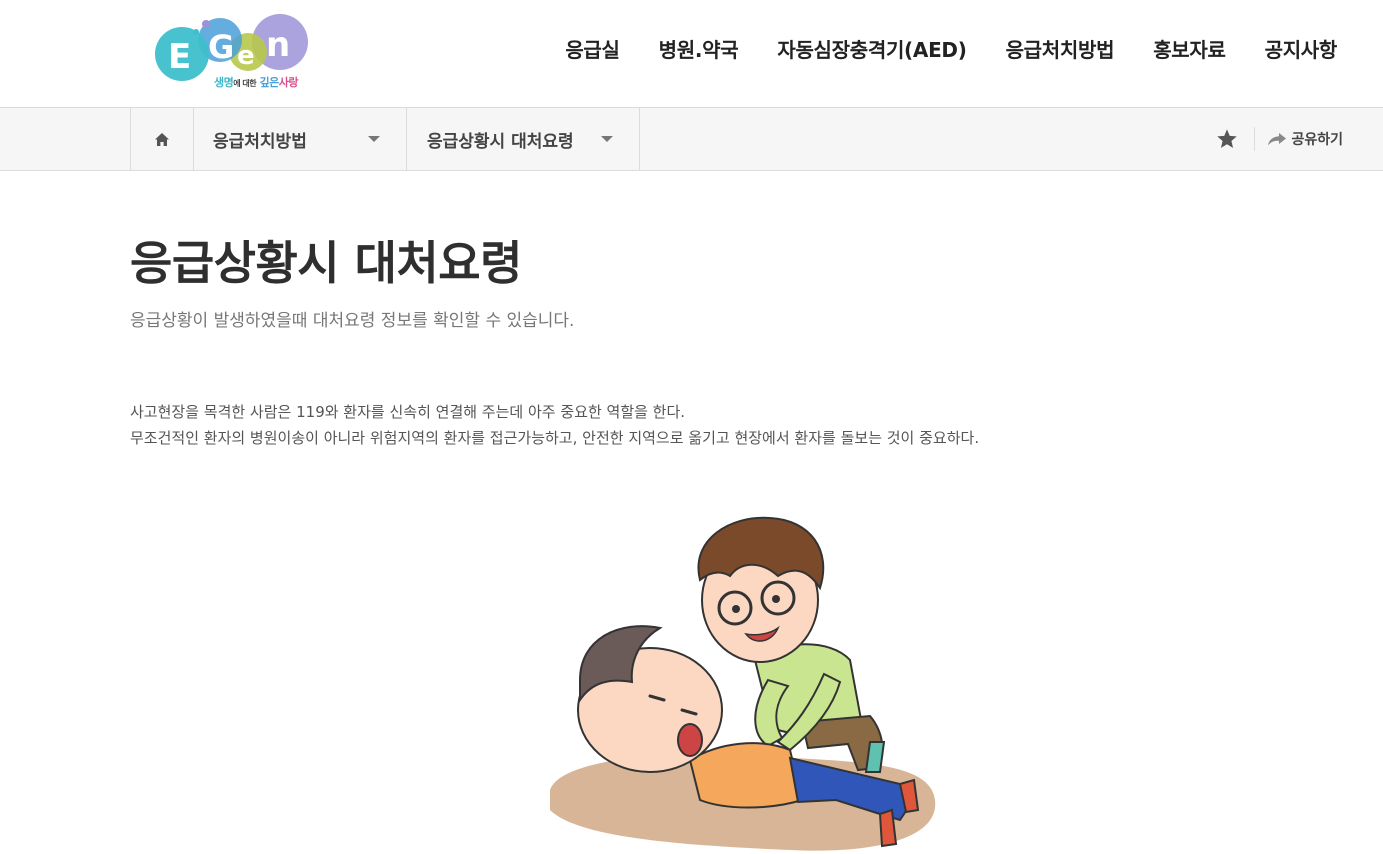 The image size is (1383, 854). I want to click on nav-item-hospital-pharmacy: 병원.약국, so click(699, 48).